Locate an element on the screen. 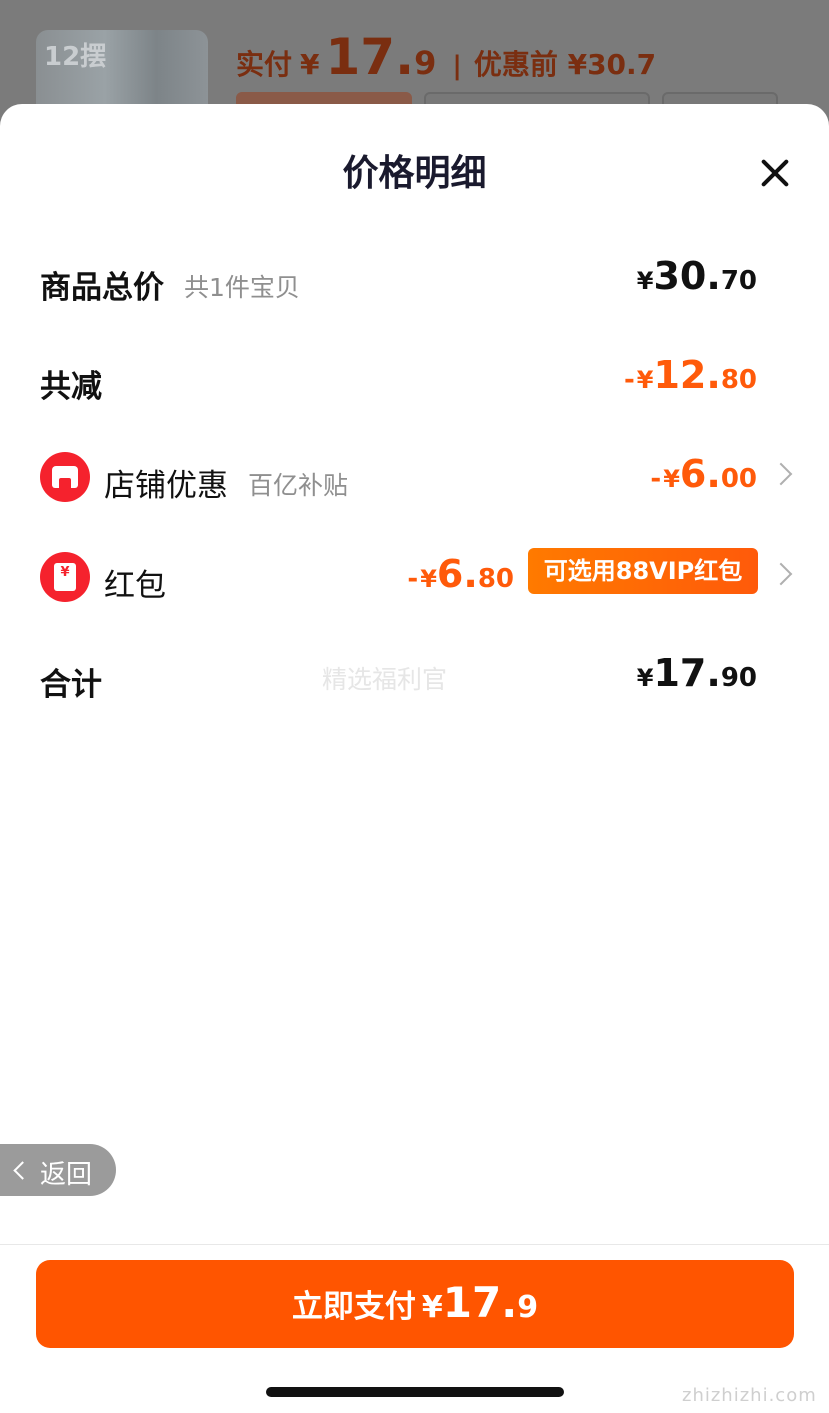  total-amount: ¥ 30. 70 is located at coordinates (697, 276).